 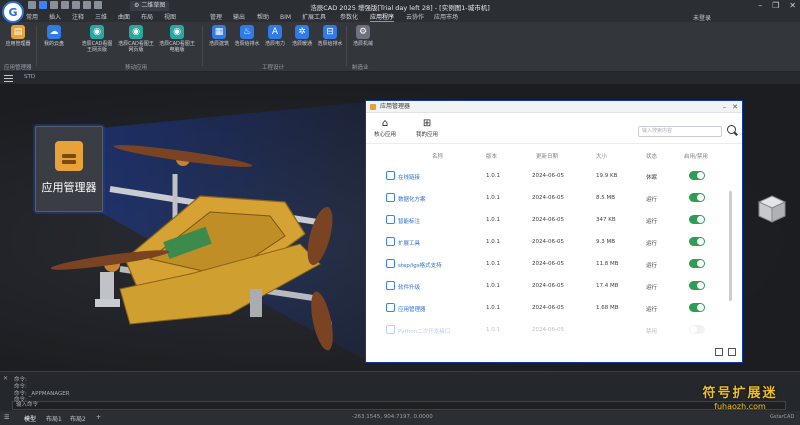 What do you see at coordinates (6, 417) in the screenshot?
I see `layout-menu-icon: ☰` at bounding box center [6, 417].